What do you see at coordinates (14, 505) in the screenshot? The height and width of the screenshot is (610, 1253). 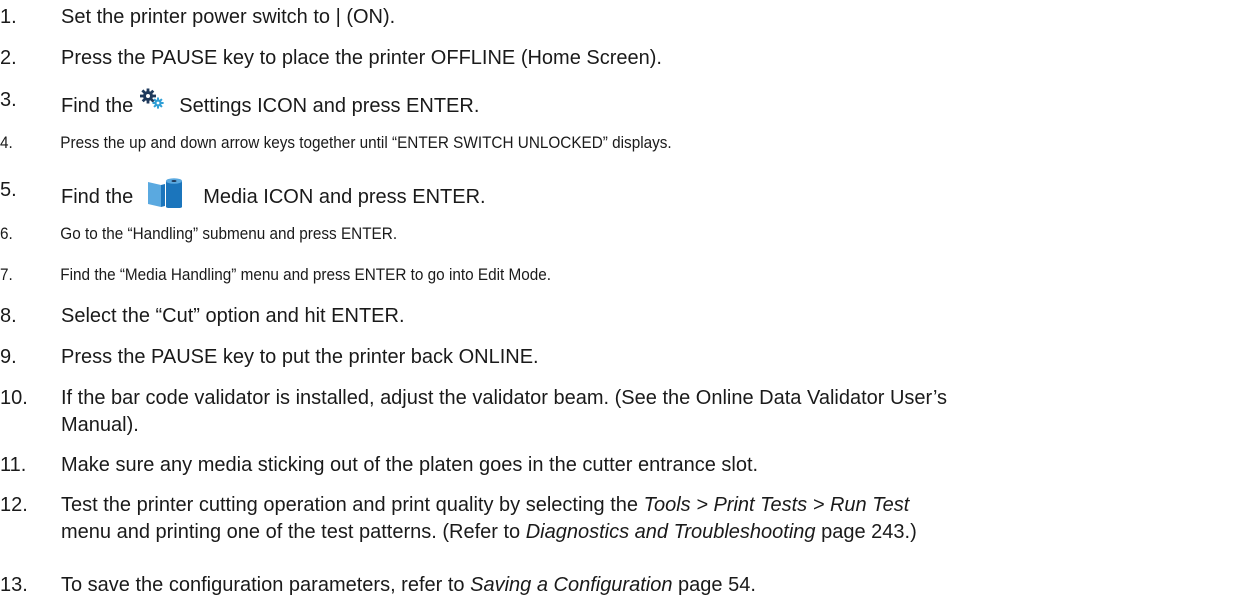 I see `step-number: 12.` at bounding box center [14, 505].